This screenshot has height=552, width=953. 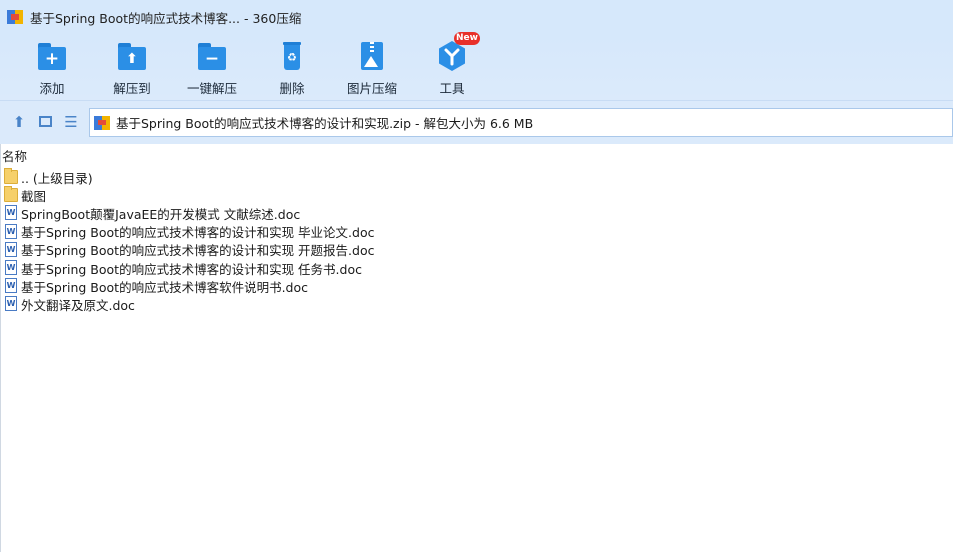 What do you see at coordinates (477, 304) in the screenshot?
I see `list-item: 外文翻译及原文.doc` at bounding box center [477, 304].